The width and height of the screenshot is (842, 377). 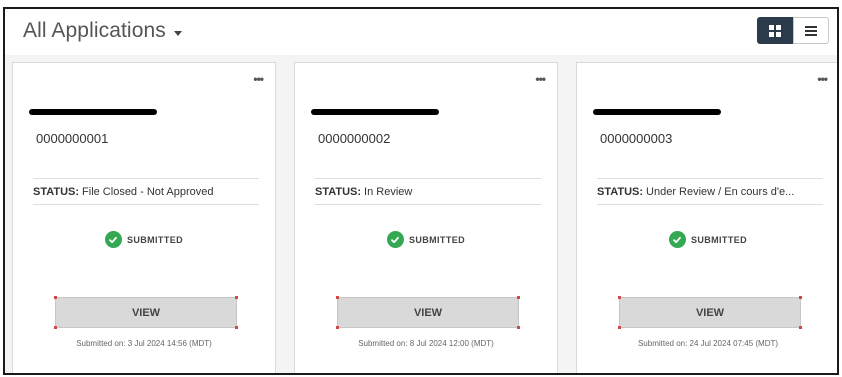 What do you see at coordinates (177, 33) in the screenshot?
I see `caret-down-icon` at bounding box center [177, 33].